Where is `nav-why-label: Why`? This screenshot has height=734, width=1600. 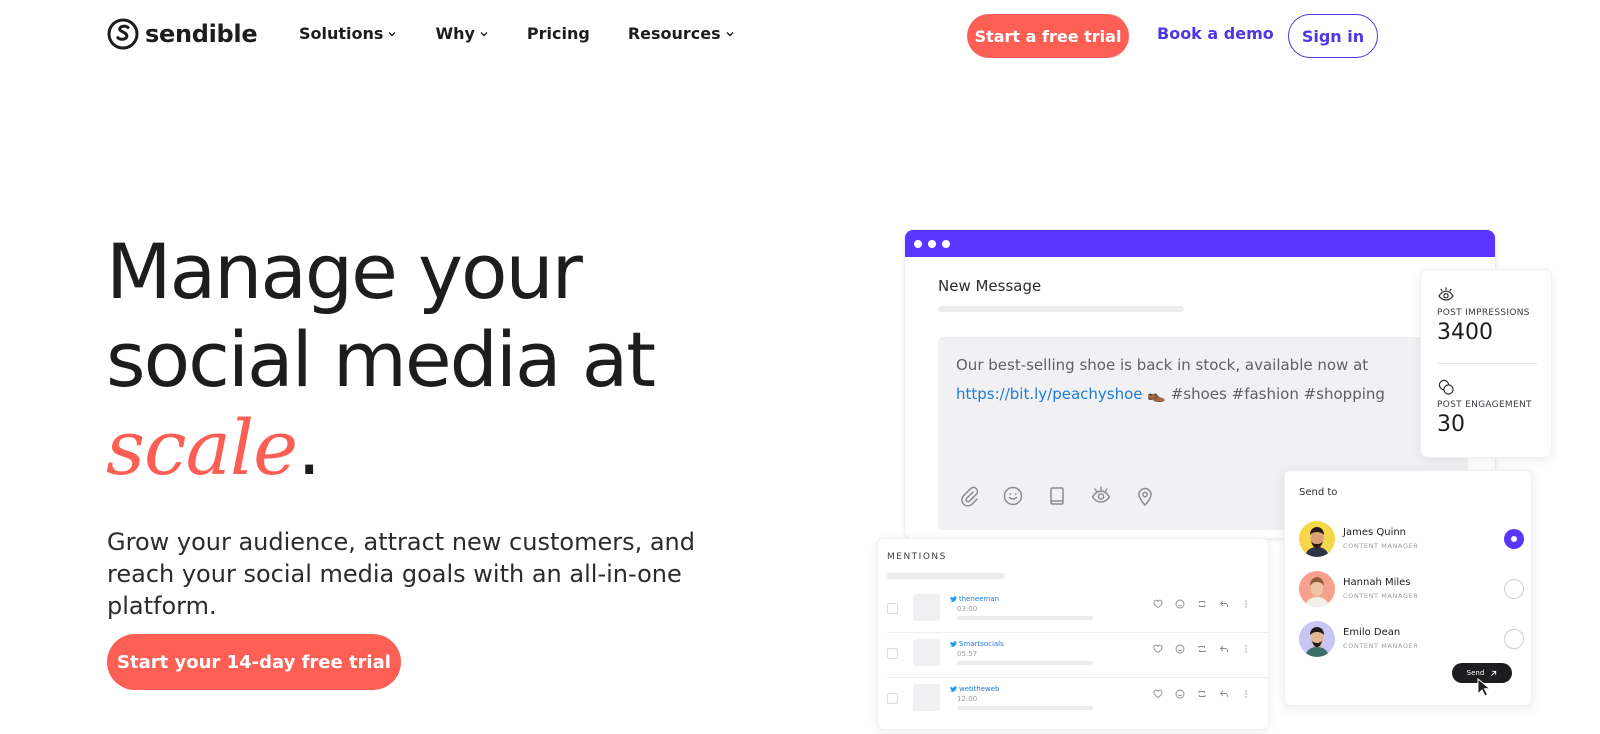 nav-why-label: Why is located at coordinates (455, 33).